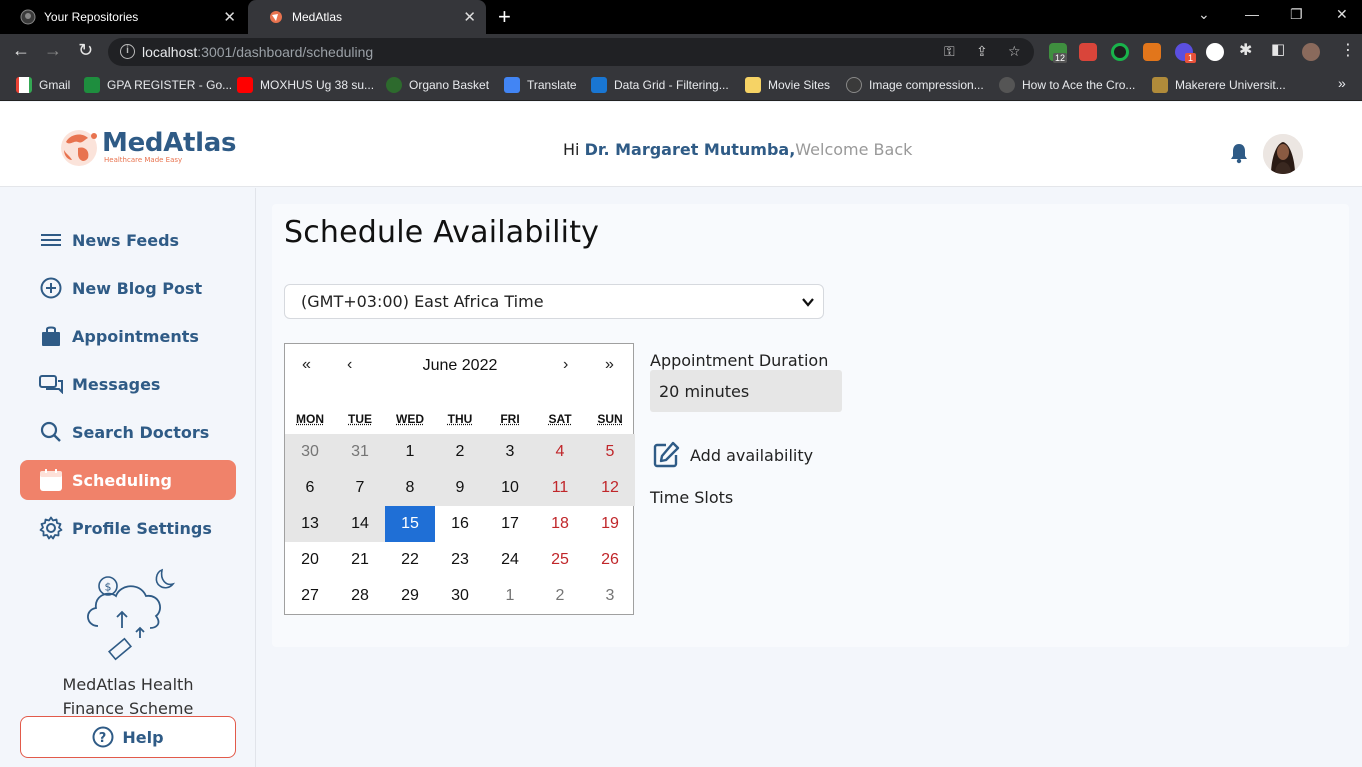  Describe the element at coordinates (560, 524) in the screenshot. I see `calendar-day: 18` at that location.